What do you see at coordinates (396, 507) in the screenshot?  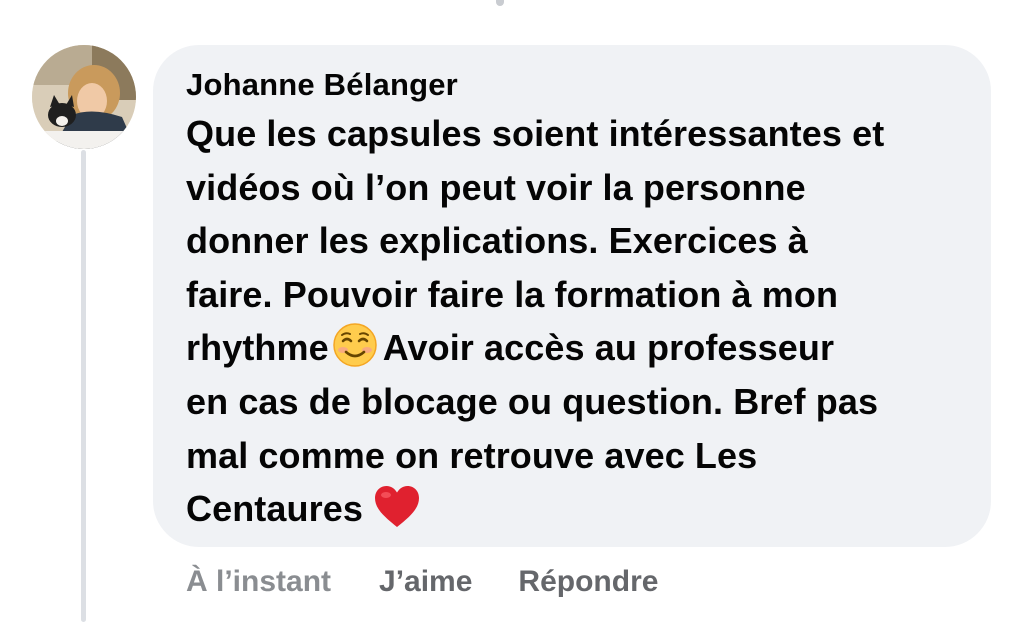 I see `red-heart-emoji` at bounding box center [396, 507].